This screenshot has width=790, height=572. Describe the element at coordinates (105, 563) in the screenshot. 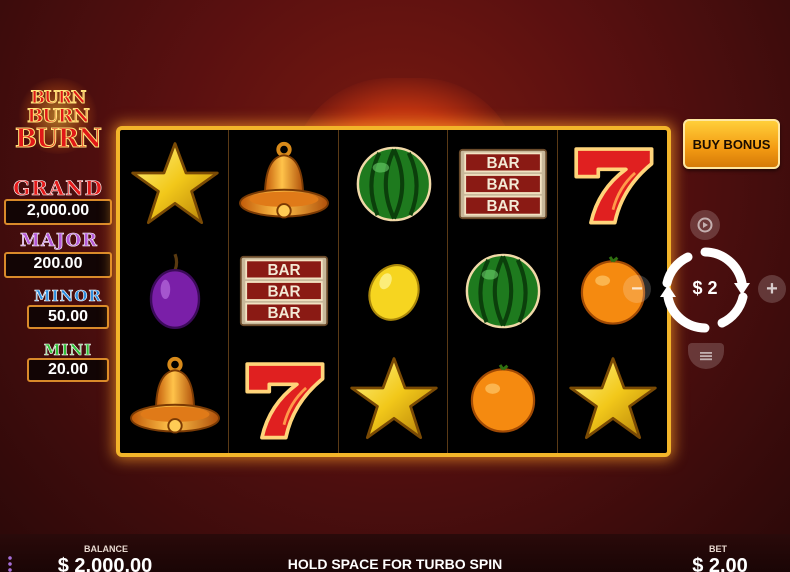

I see `balance-value: $ 2,000.00` at that location.